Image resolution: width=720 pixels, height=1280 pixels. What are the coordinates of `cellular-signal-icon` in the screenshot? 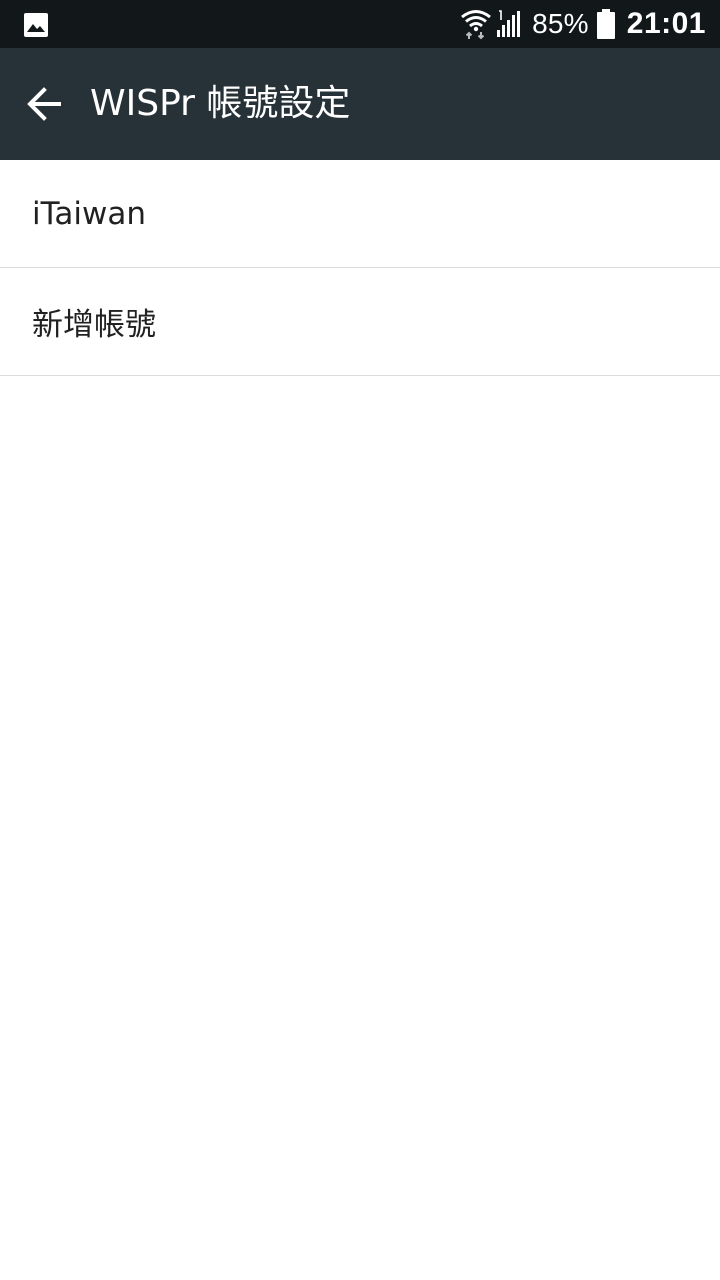 It's located at (509, 23).